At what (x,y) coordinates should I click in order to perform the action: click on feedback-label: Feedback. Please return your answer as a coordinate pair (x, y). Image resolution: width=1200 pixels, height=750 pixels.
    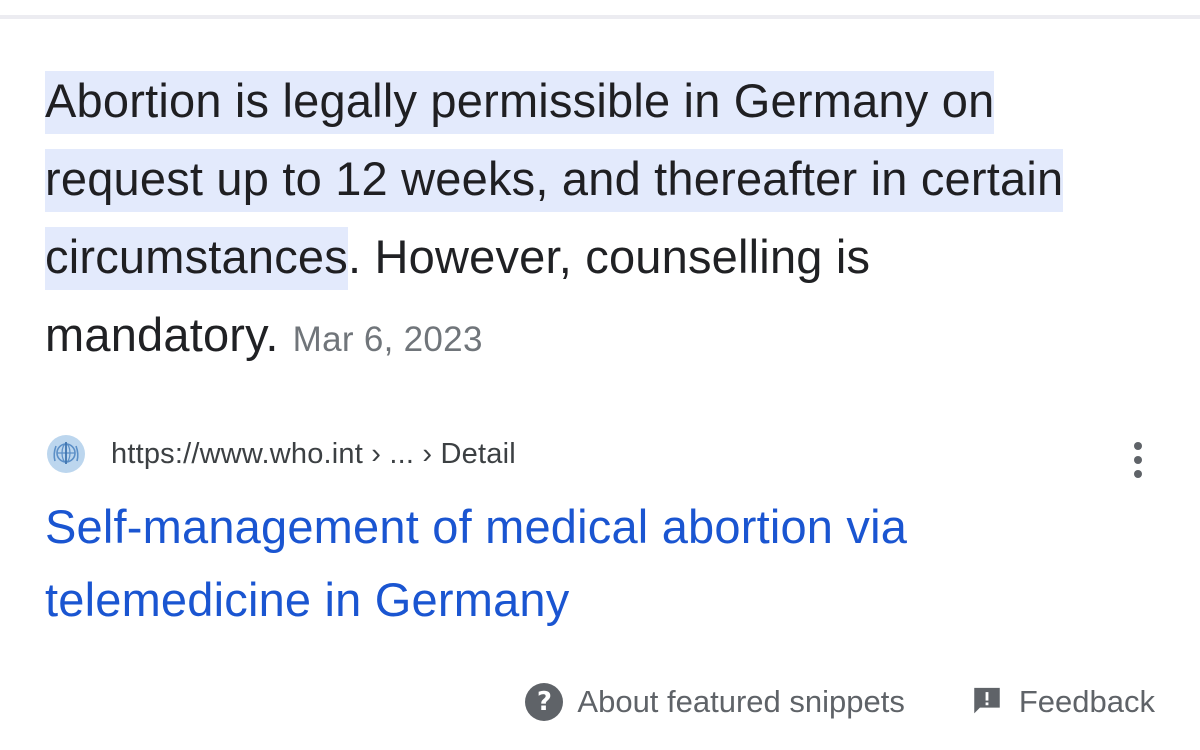
    Looking at the image, I should click on (1086, 701).